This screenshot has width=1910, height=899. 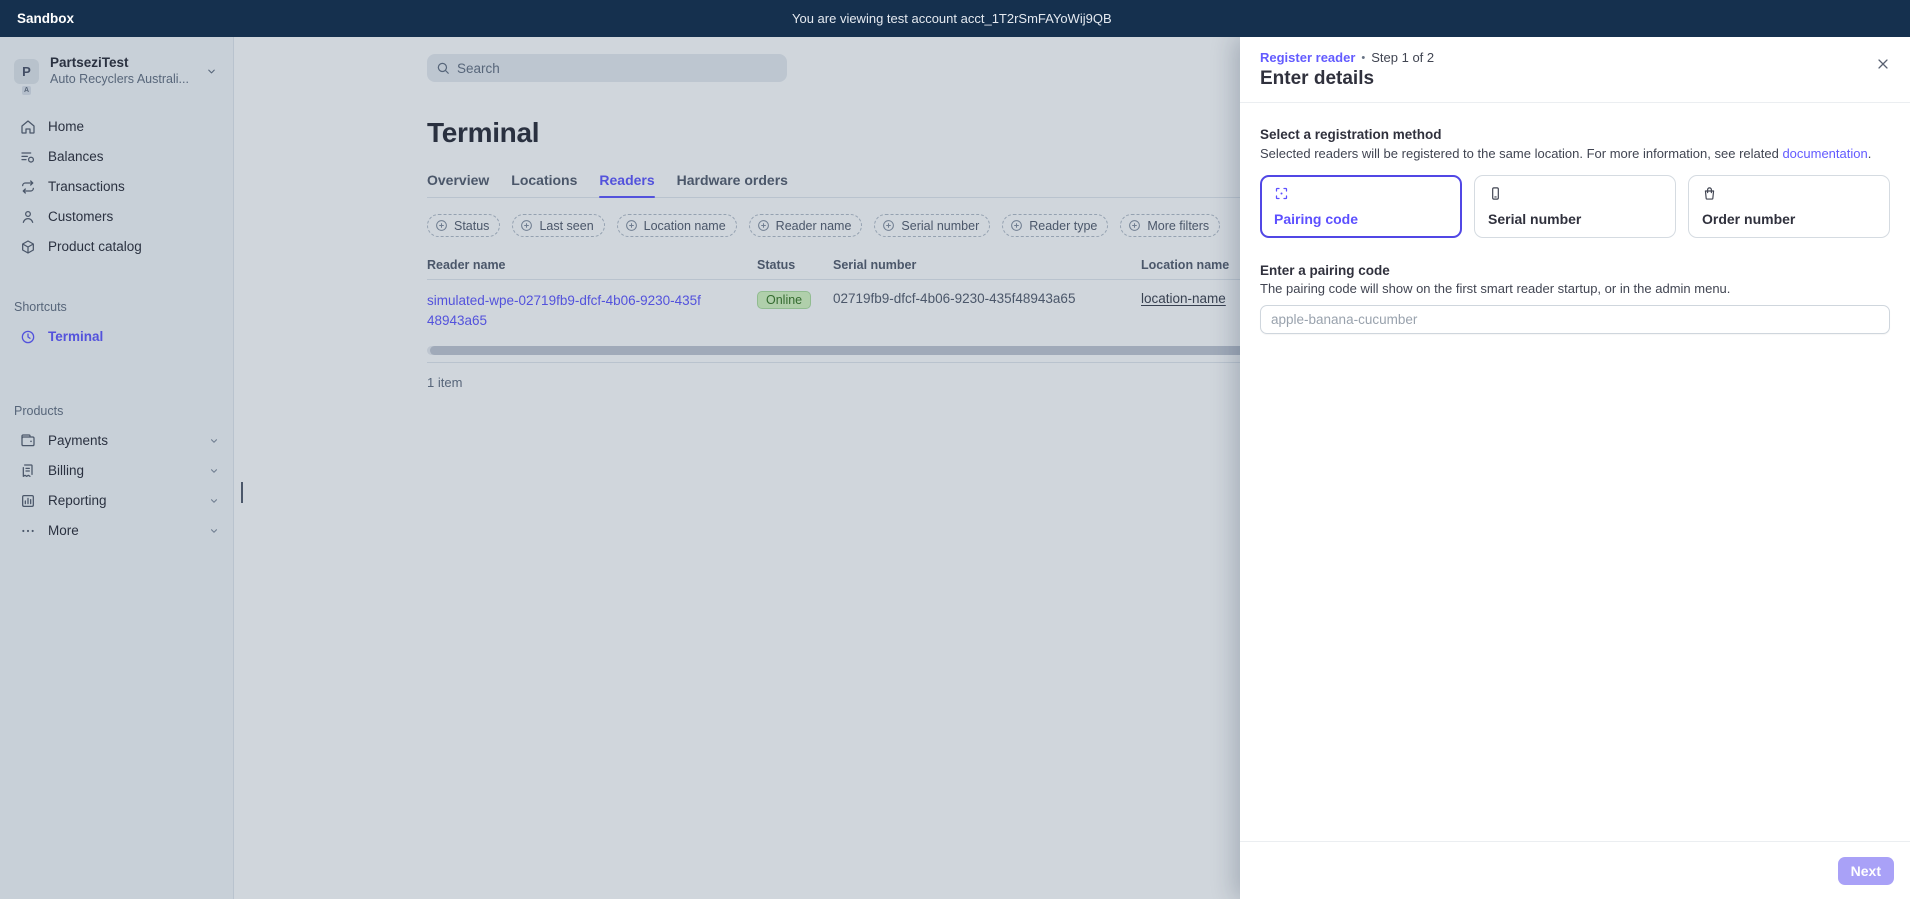 What do you see at coordinates (1824, 153) in the screenshot?
I see `documentation-link: documentation` at bounding box center [1824, 153].